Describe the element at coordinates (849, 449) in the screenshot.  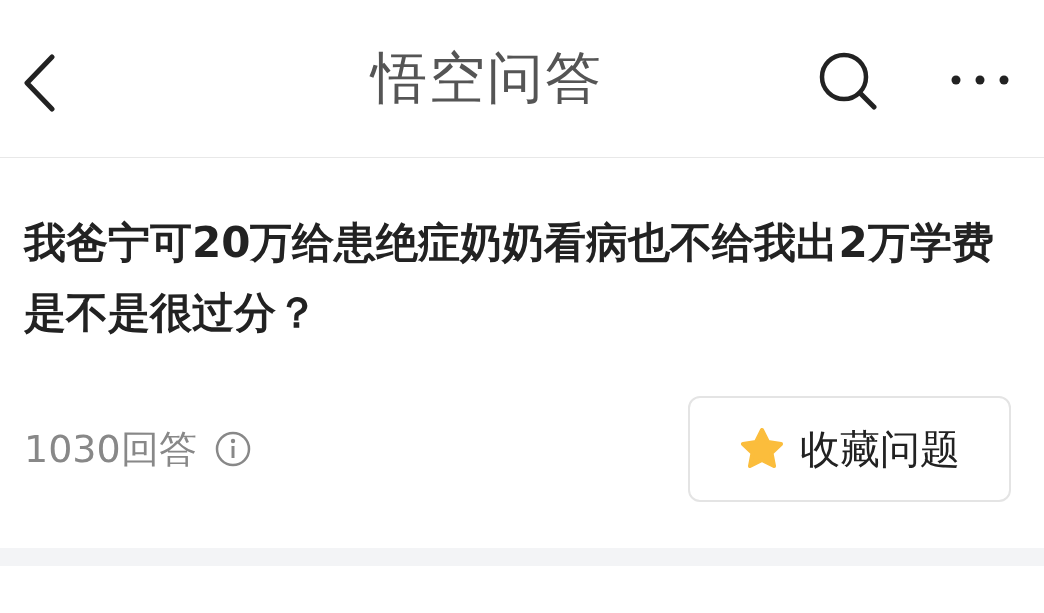
I see `favorite-button: 收藏问题` at that location.